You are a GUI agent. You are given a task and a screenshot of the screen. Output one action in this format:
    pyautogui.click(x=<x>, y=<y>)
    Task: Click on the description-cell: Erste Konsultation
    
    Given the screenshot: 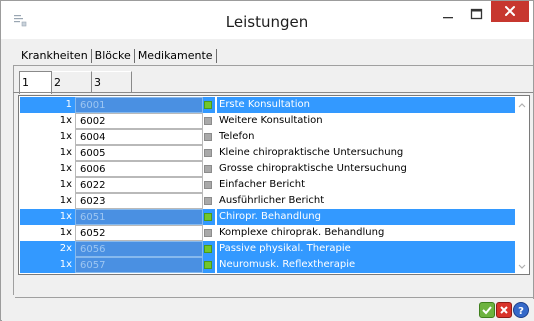 What is the action you would take?
    pyautogui.click(x=366, y=105)
    